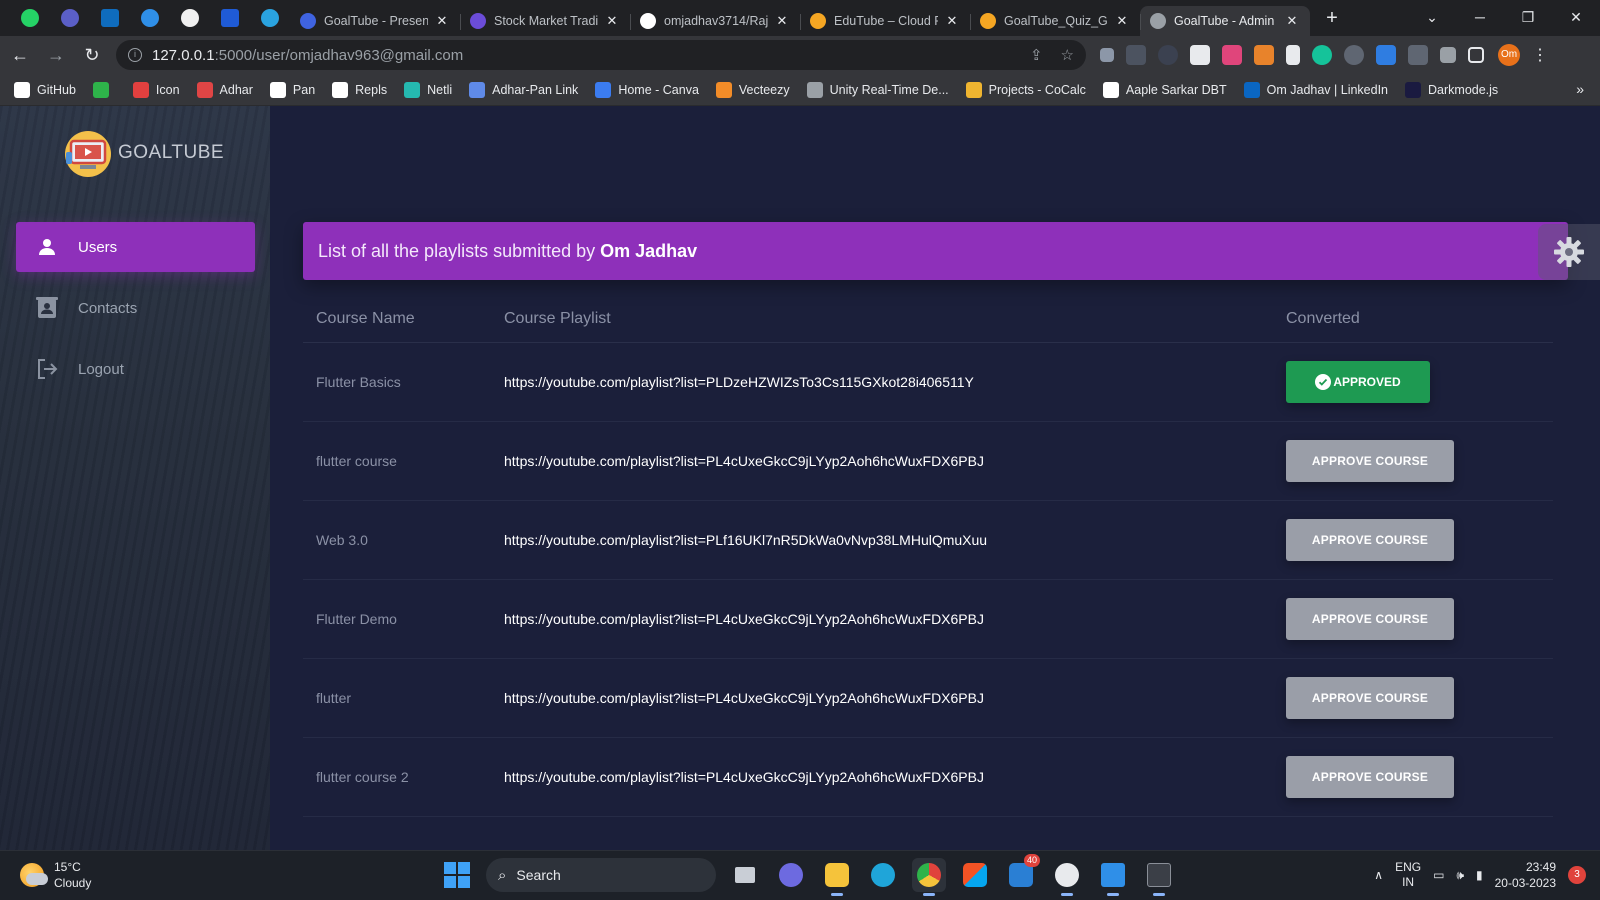 The image size is (1600, 900). Describe the element at coordinates (1315, 89) in the screenshot. I see `bookmark-item: Om Jadhav | LinkedIn` at that location.